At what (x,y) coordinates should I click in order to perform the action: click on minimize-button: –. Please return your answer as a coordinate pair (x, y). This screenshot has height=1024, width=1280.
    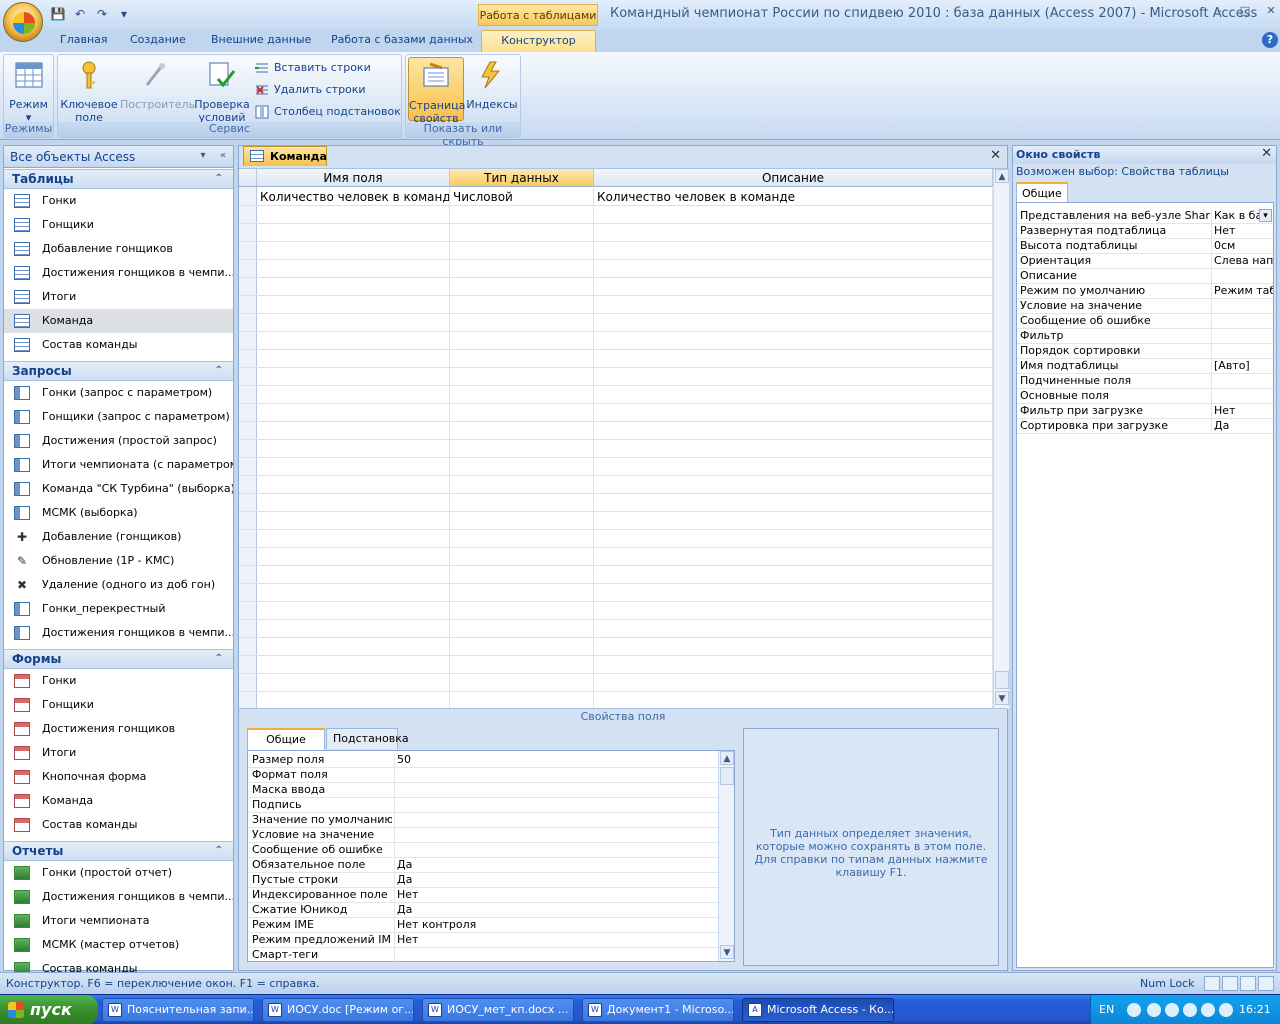
    Looking at the image, I should click on (1219, 11).